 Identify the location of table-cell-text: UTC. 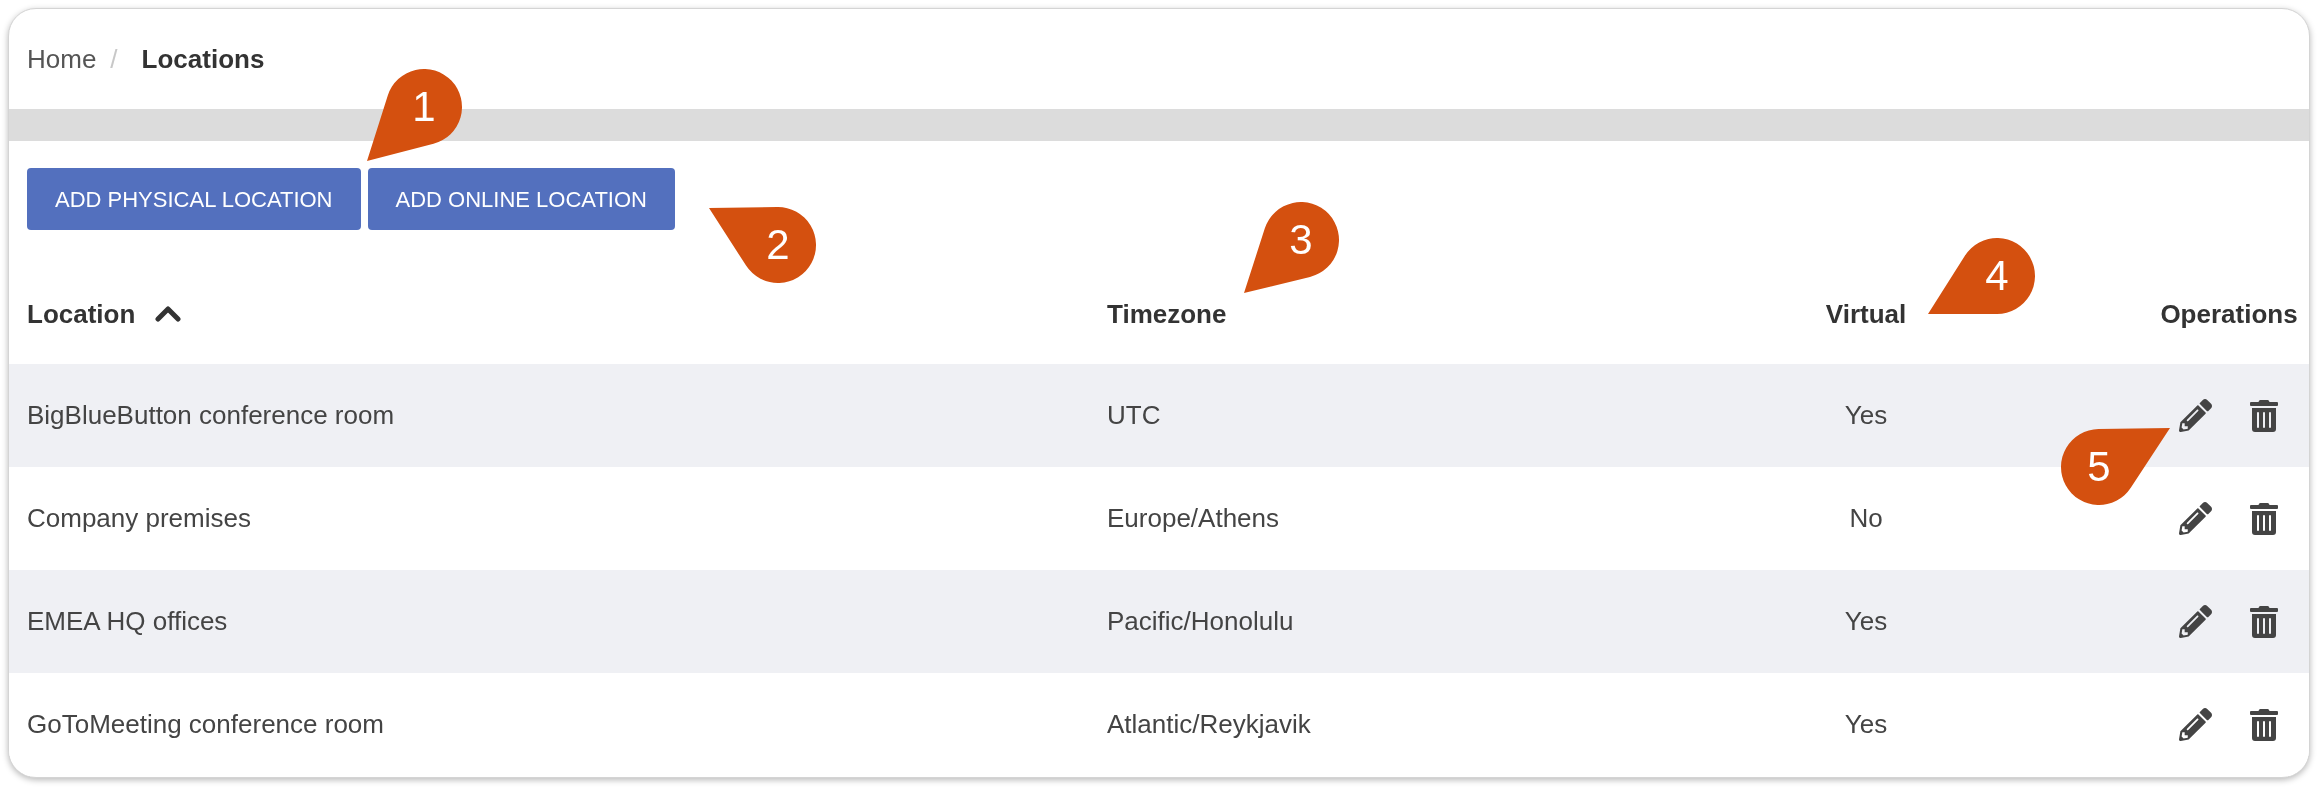
(1134, 415).